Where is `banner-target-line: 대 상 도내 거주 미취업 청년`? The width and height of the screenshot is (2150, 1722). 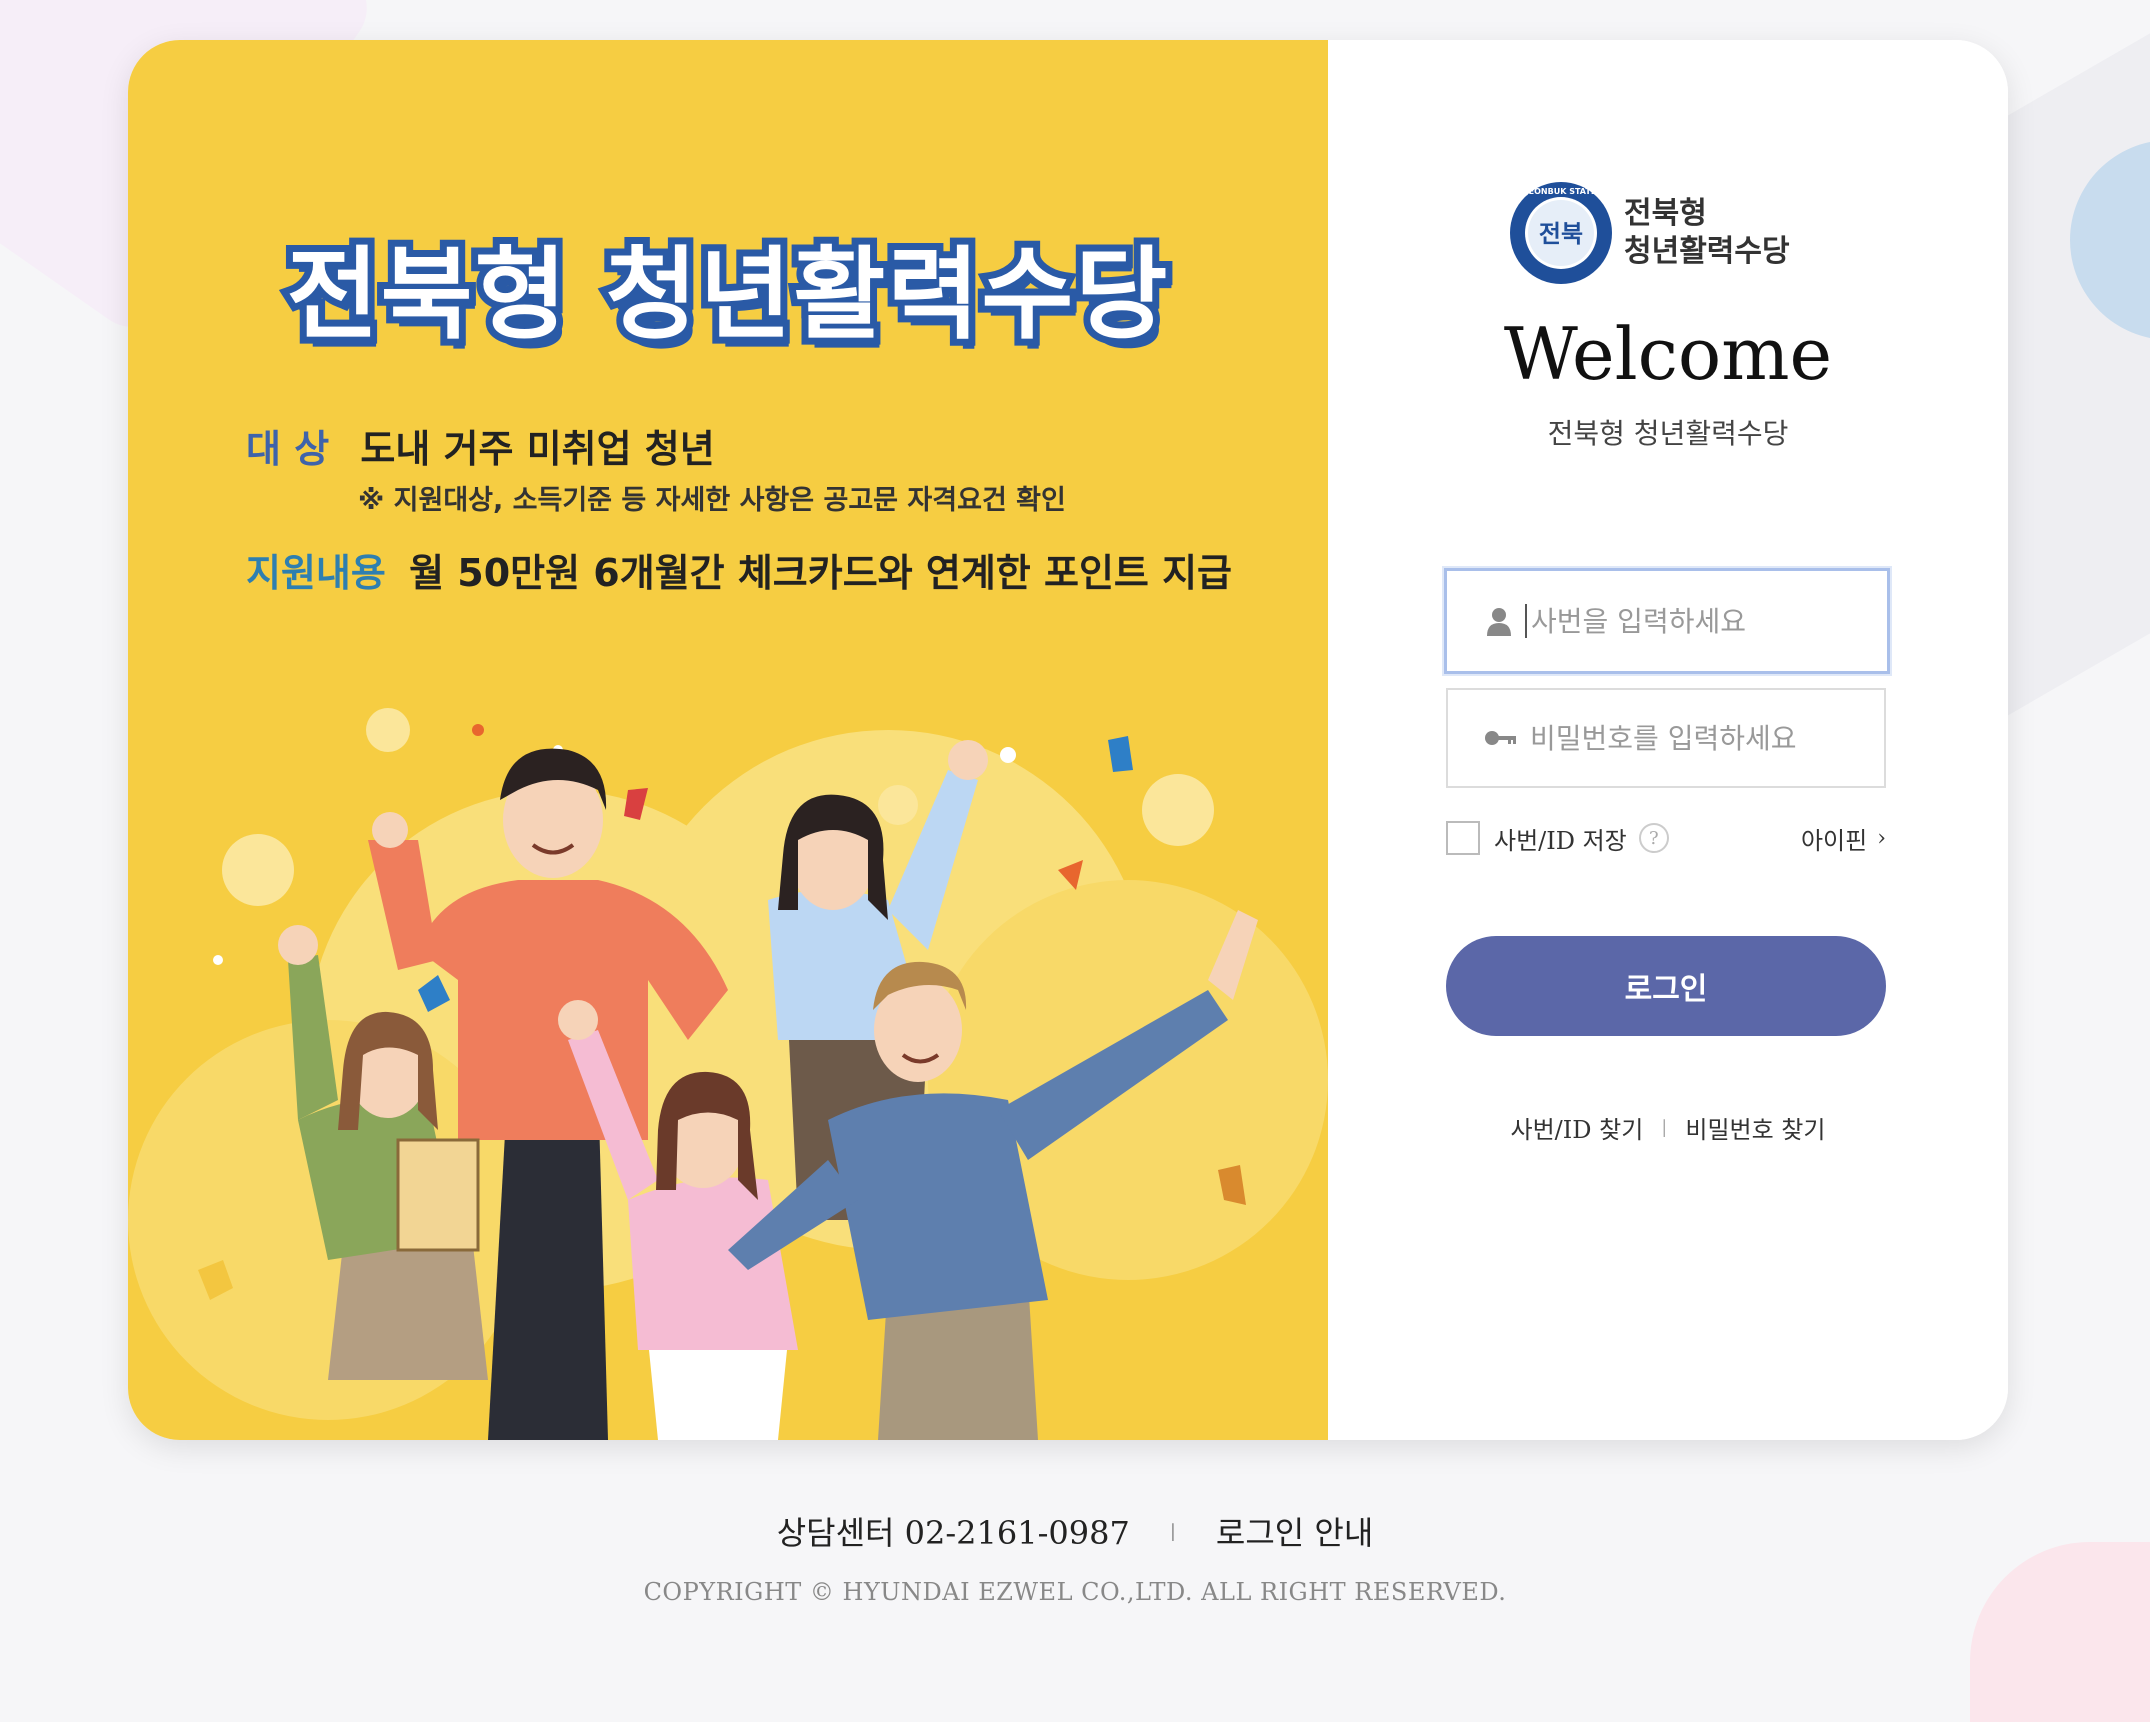 banner-target-line: 대 상 도내 거주 미취업 청년 is located at coordinates (480, 445).